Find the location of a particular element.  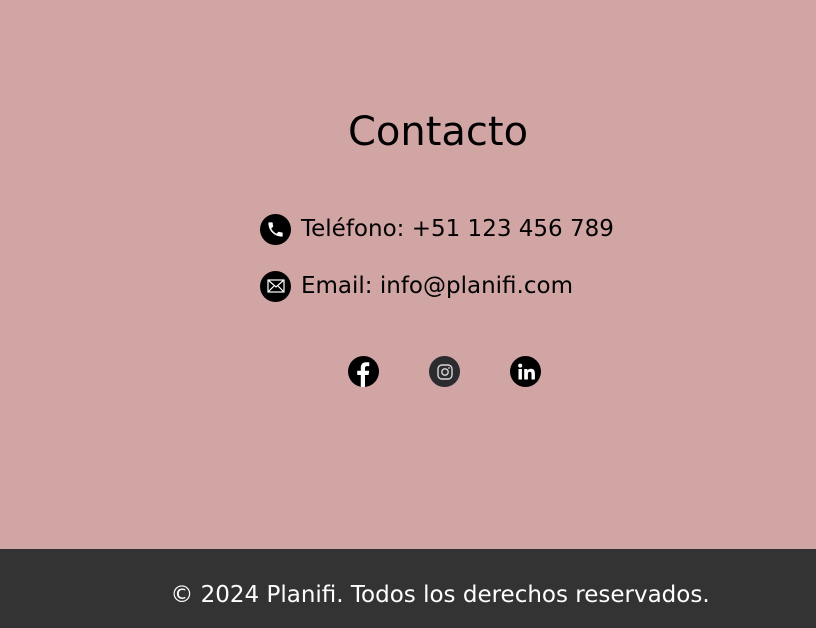

contact-email: Email: info@planifi.com is located at coordinates (416, 286).